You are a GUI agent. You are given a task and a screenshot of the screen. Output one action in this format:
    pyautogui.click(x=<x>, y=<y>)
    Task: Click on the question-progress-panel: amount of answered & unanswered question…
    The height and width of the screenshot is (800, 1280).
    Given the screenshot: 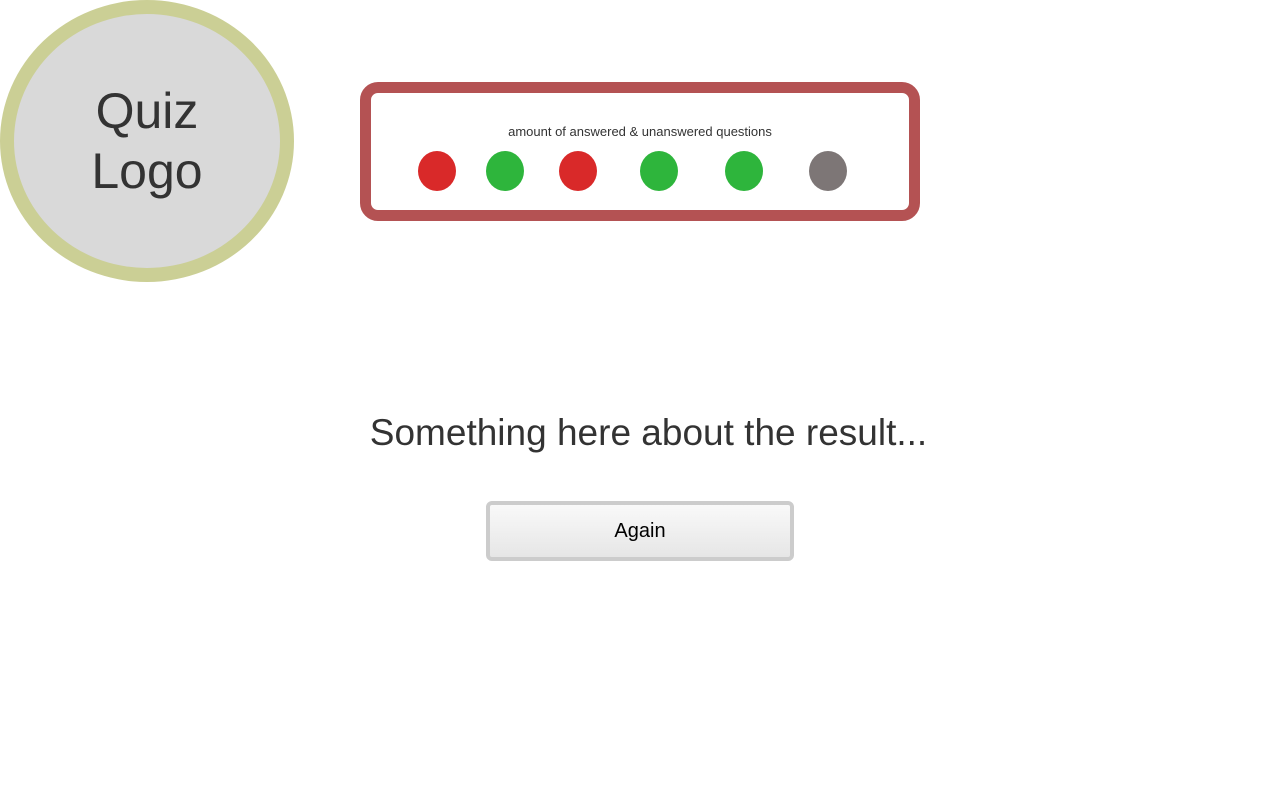 What is the action you would take?
    pyautogui.click(x=640, y=151)
    